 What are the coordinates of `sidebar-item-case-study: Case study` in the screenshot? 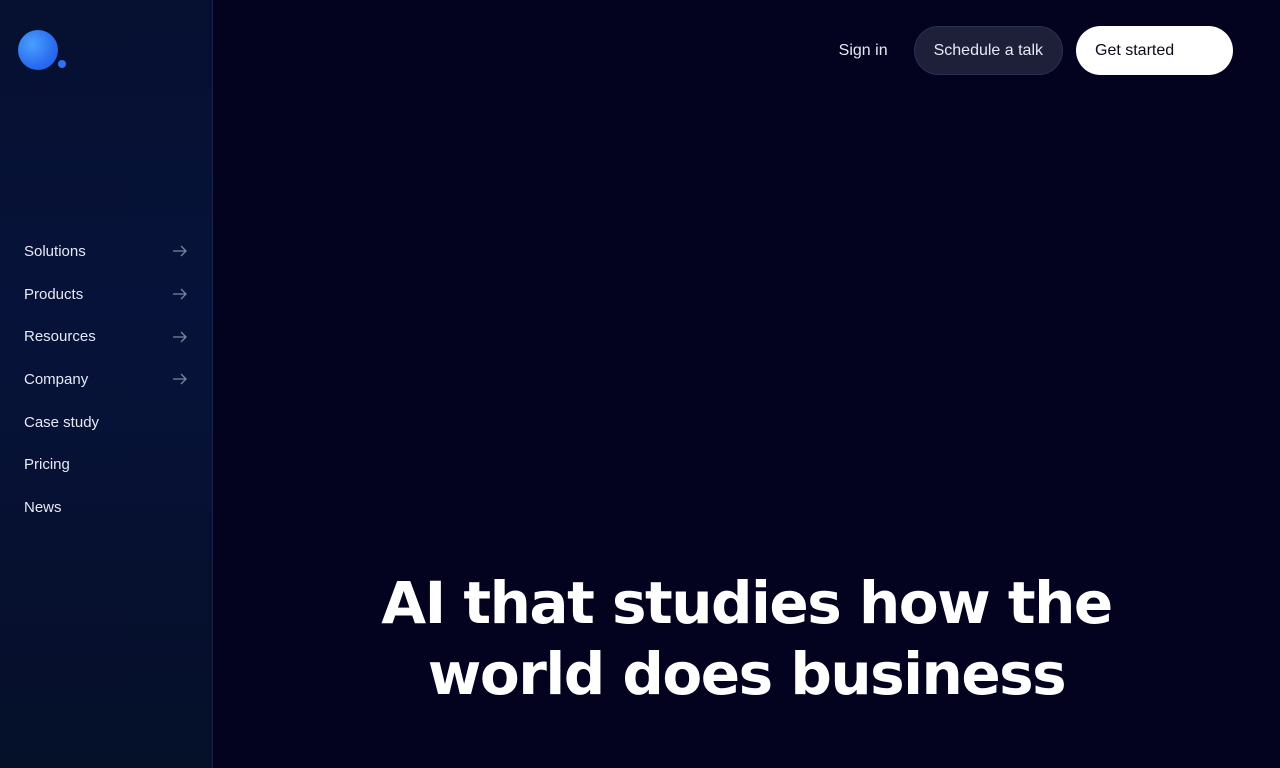 It's located at (106, 422).